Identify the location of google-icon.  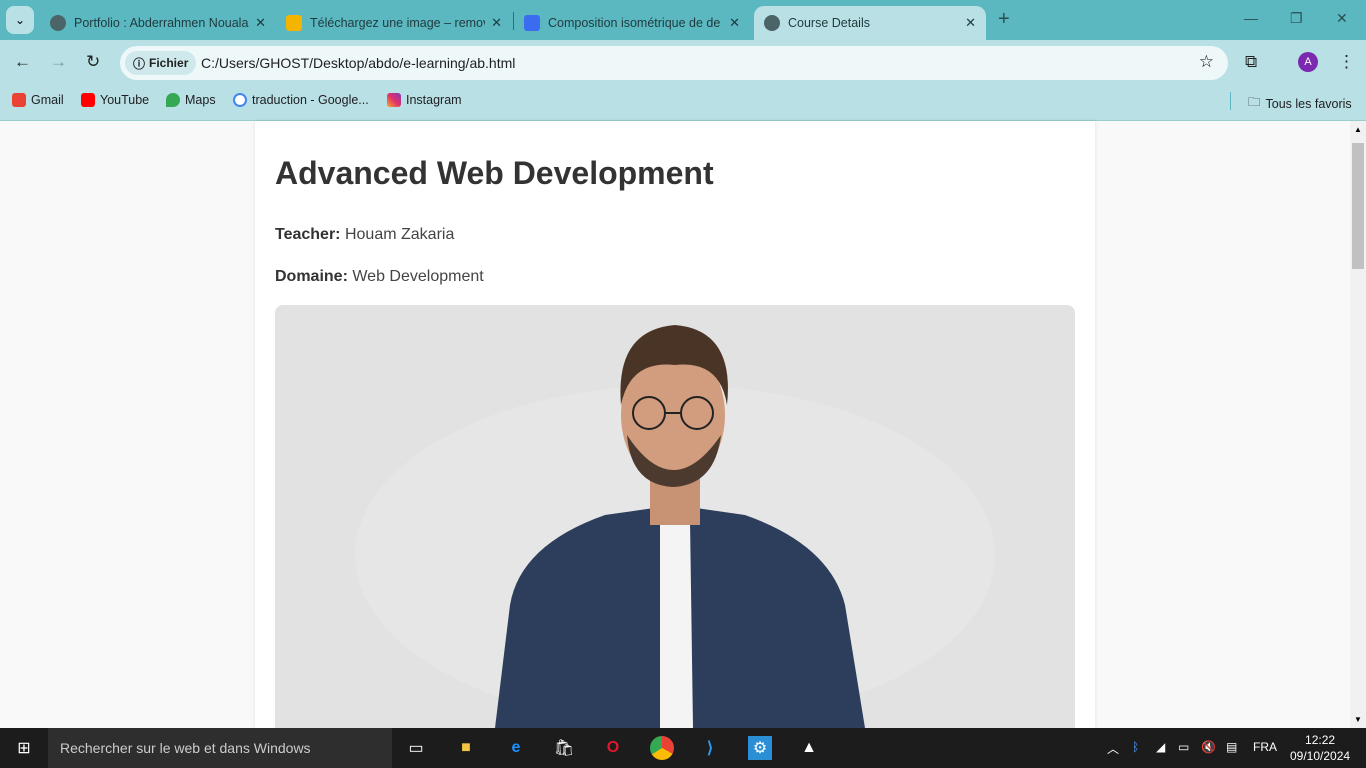
(240, 100).